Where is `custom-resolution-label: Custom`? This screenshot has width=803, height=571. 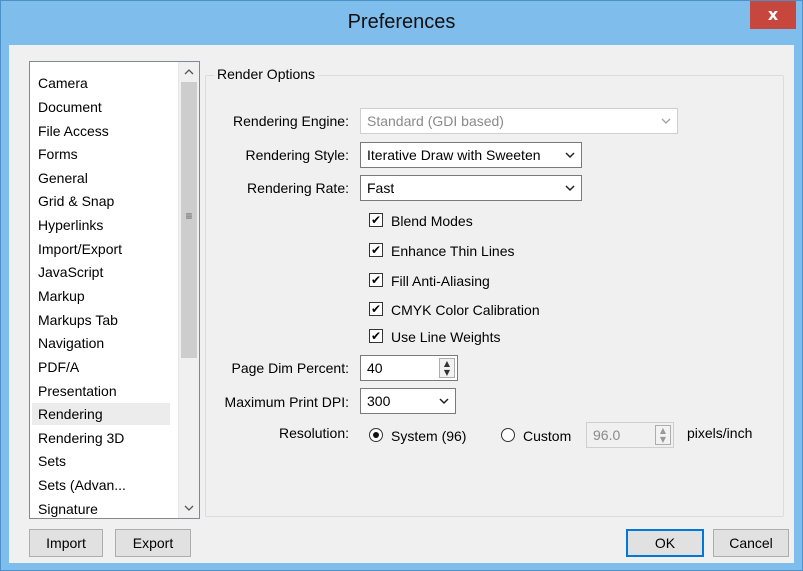
custom-resolution-label: Custom is located at coordinates (547, 436).